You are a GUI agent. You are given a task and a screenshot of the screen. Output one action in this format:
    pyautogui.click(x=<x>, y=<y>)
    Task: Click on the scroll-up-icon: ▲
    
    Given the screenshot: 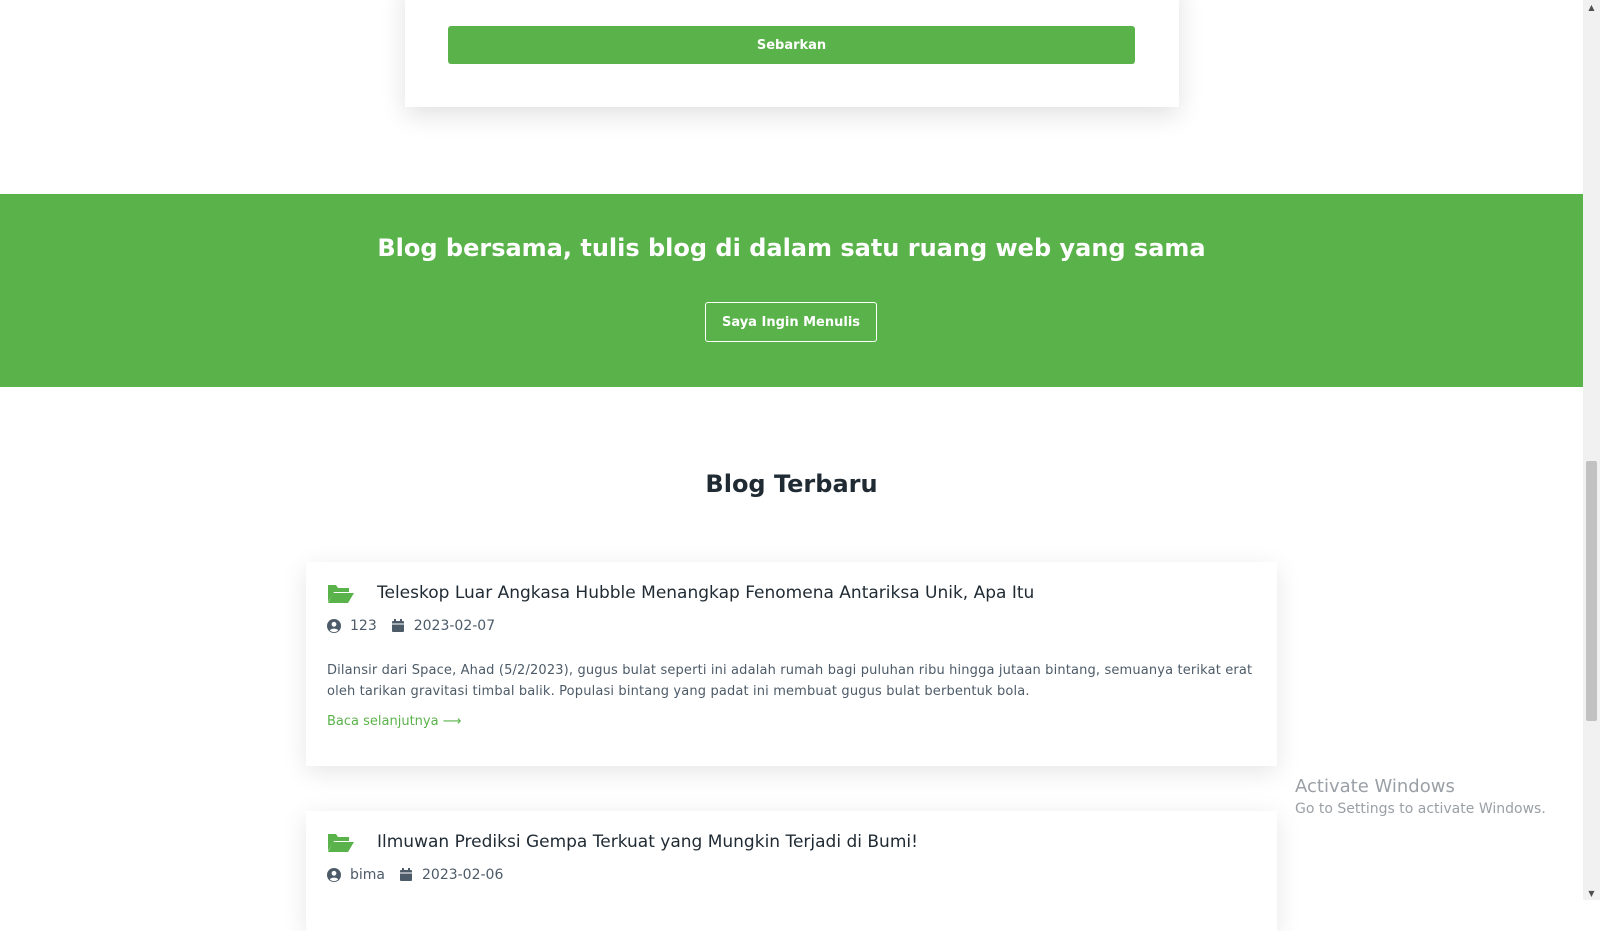 What is the action you would take?
    pyautogui.click(x=1591, y=7)
    